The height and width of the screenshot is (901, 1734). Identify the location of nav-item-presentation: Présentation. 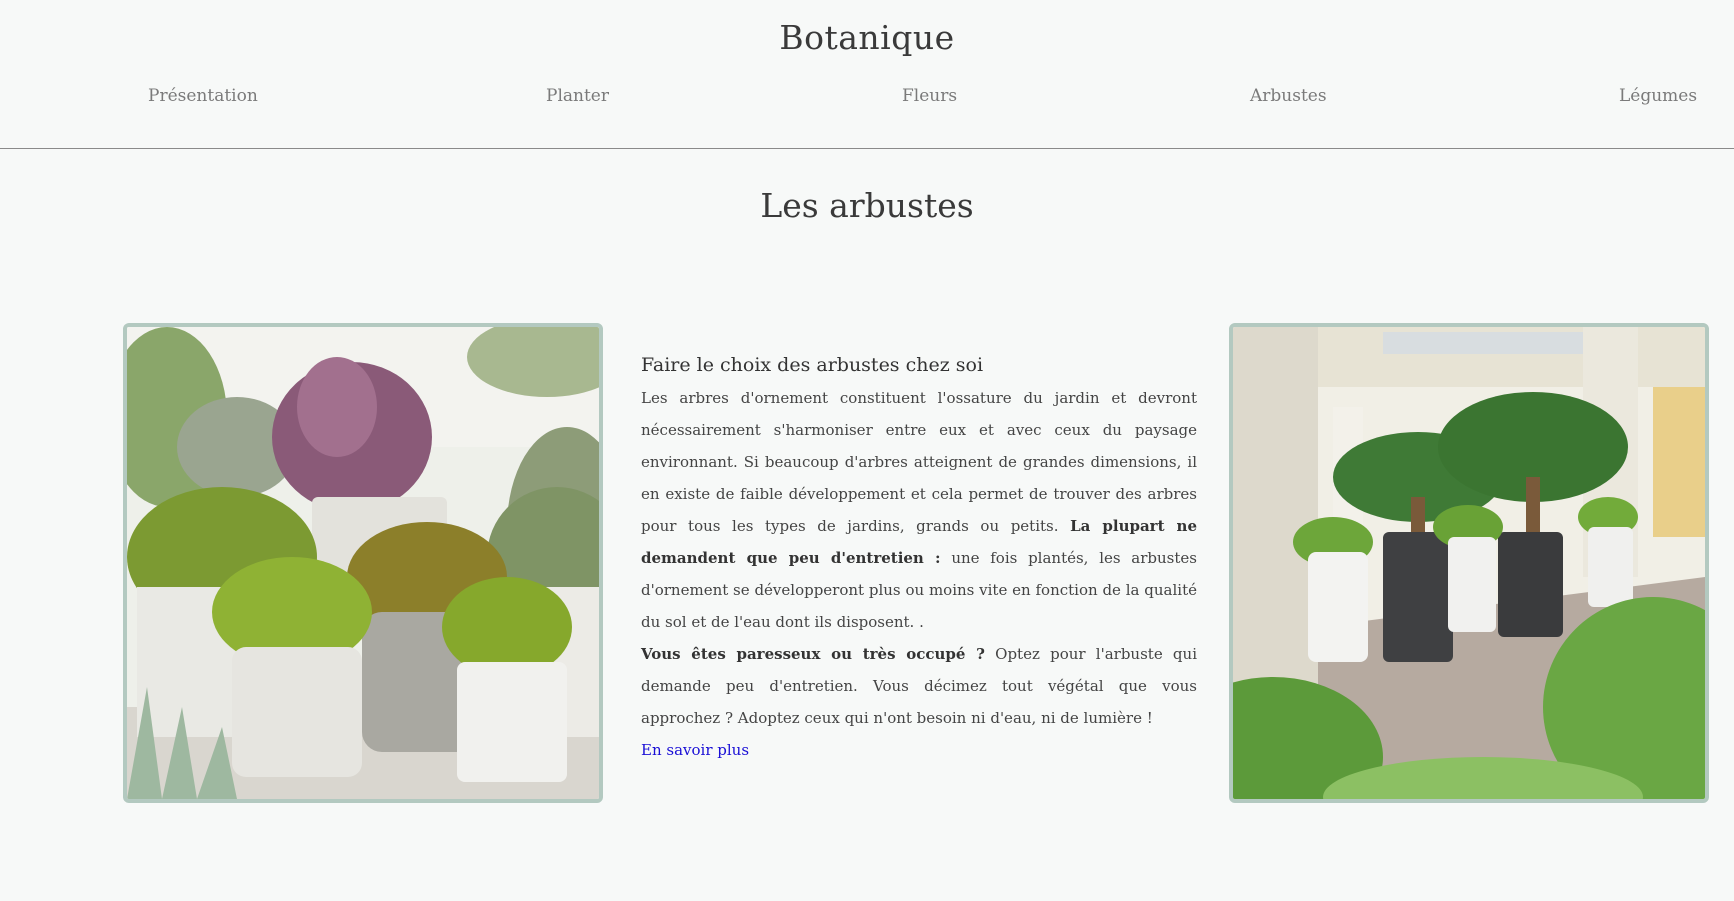
(203, 96).